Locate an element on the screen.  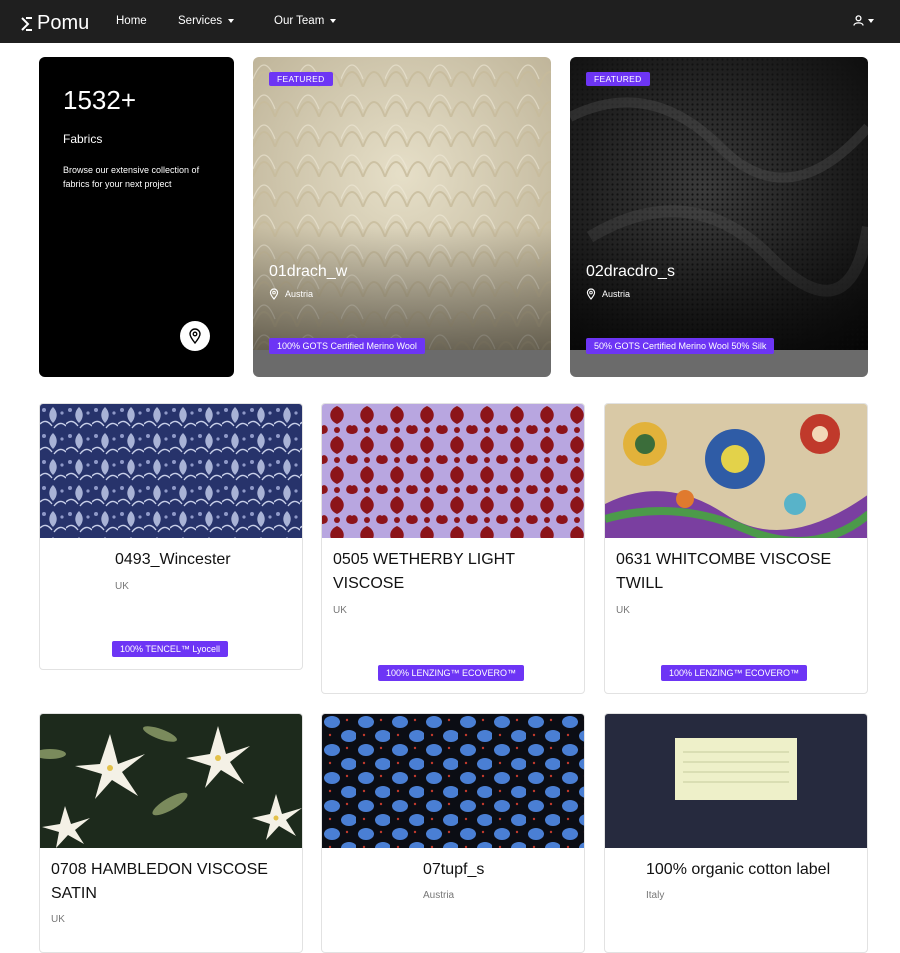
fabric-origin: Austria is located at coordinates (439, 895).